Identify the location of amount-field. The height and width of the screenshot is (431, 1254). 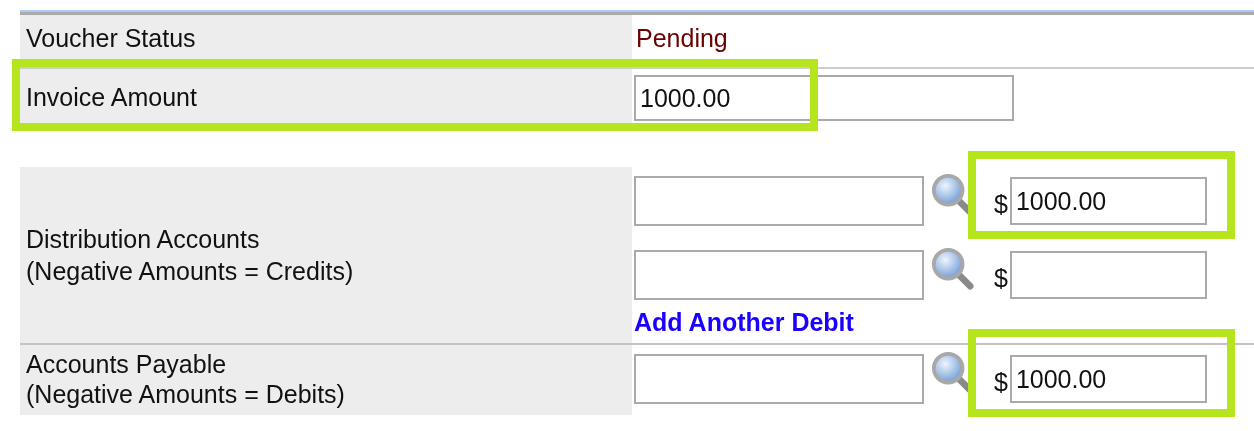
(1108, 275).